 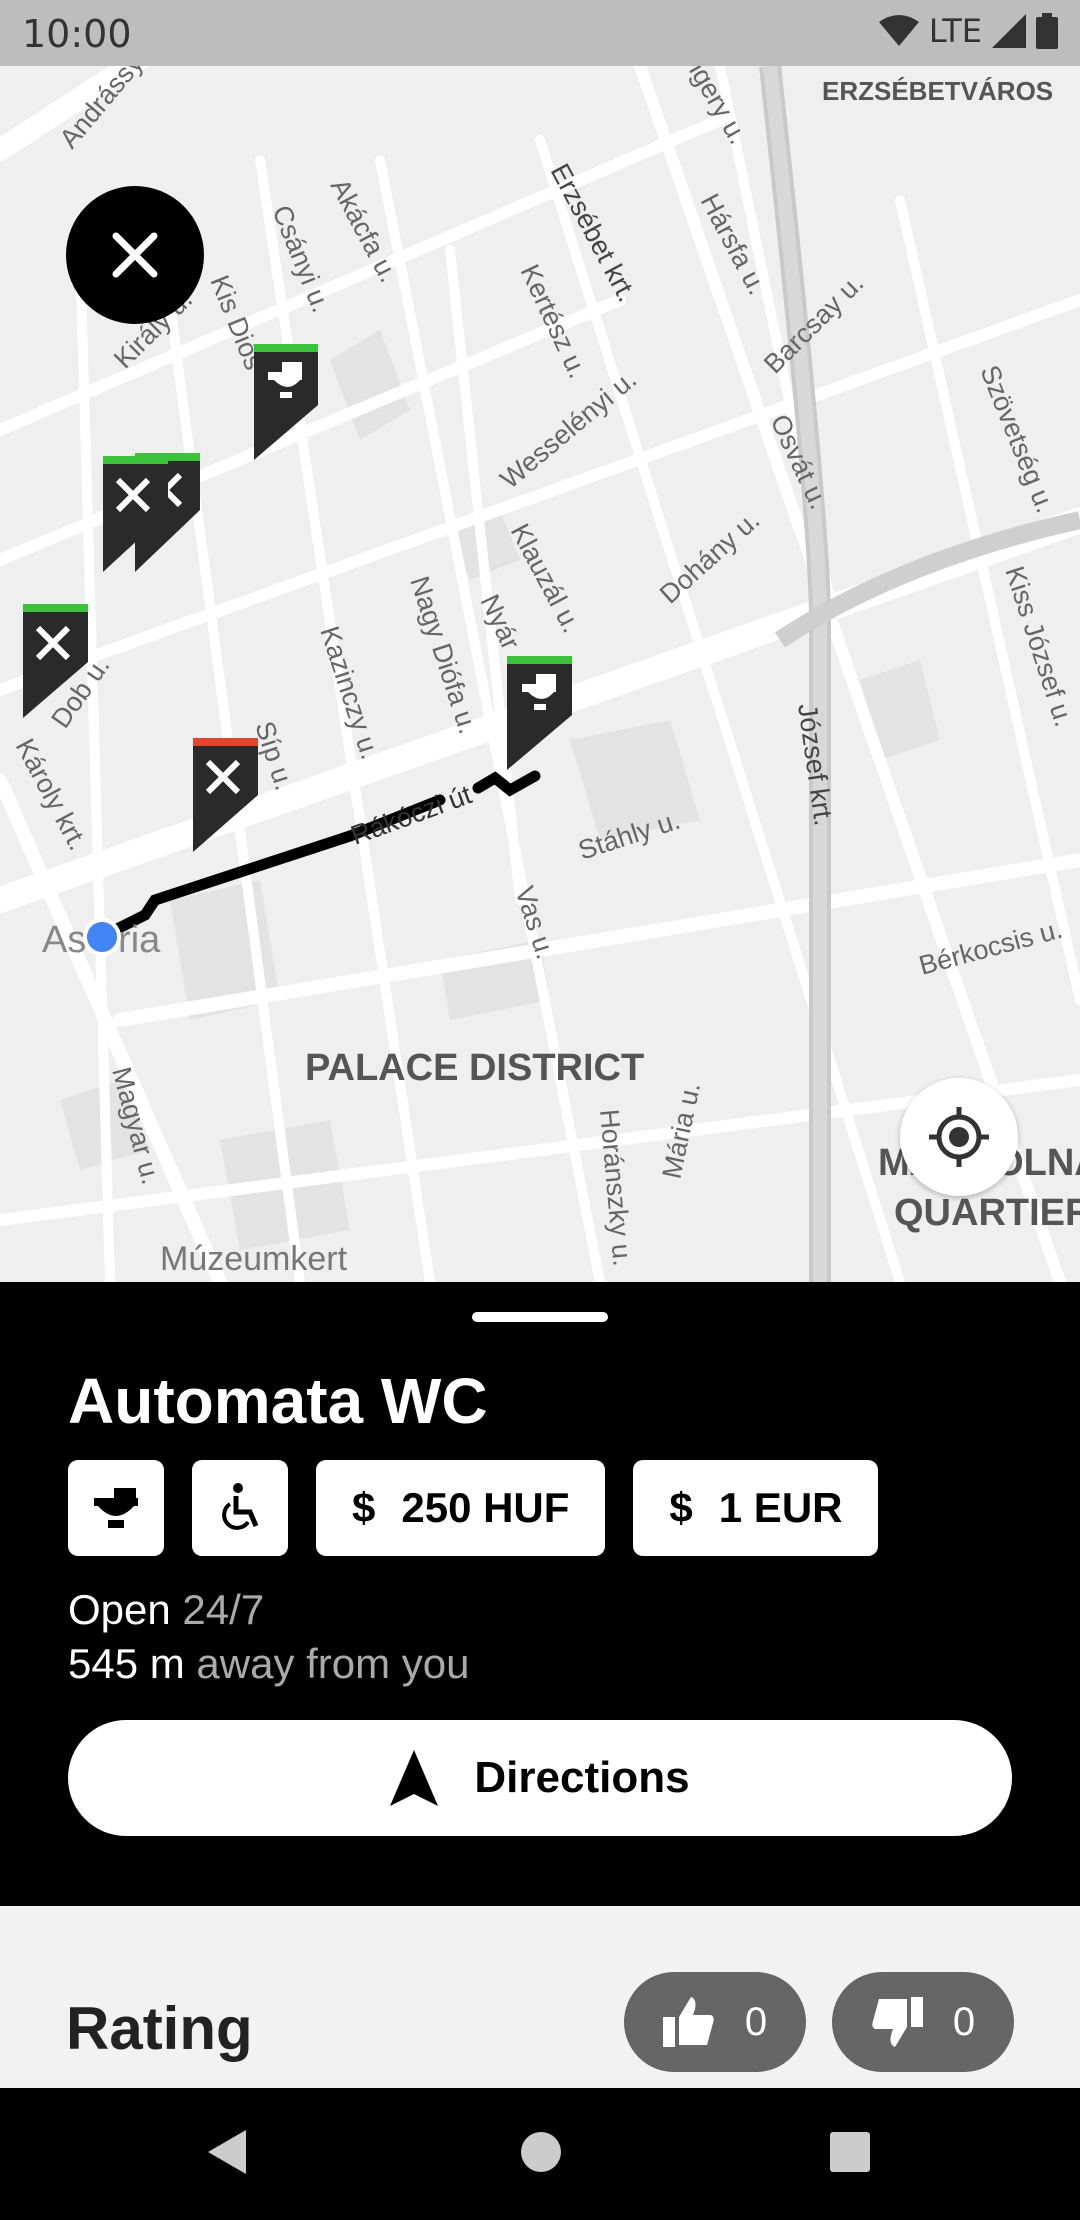 I want to click on wheelchair-icon, so click(x=240, y=1506).